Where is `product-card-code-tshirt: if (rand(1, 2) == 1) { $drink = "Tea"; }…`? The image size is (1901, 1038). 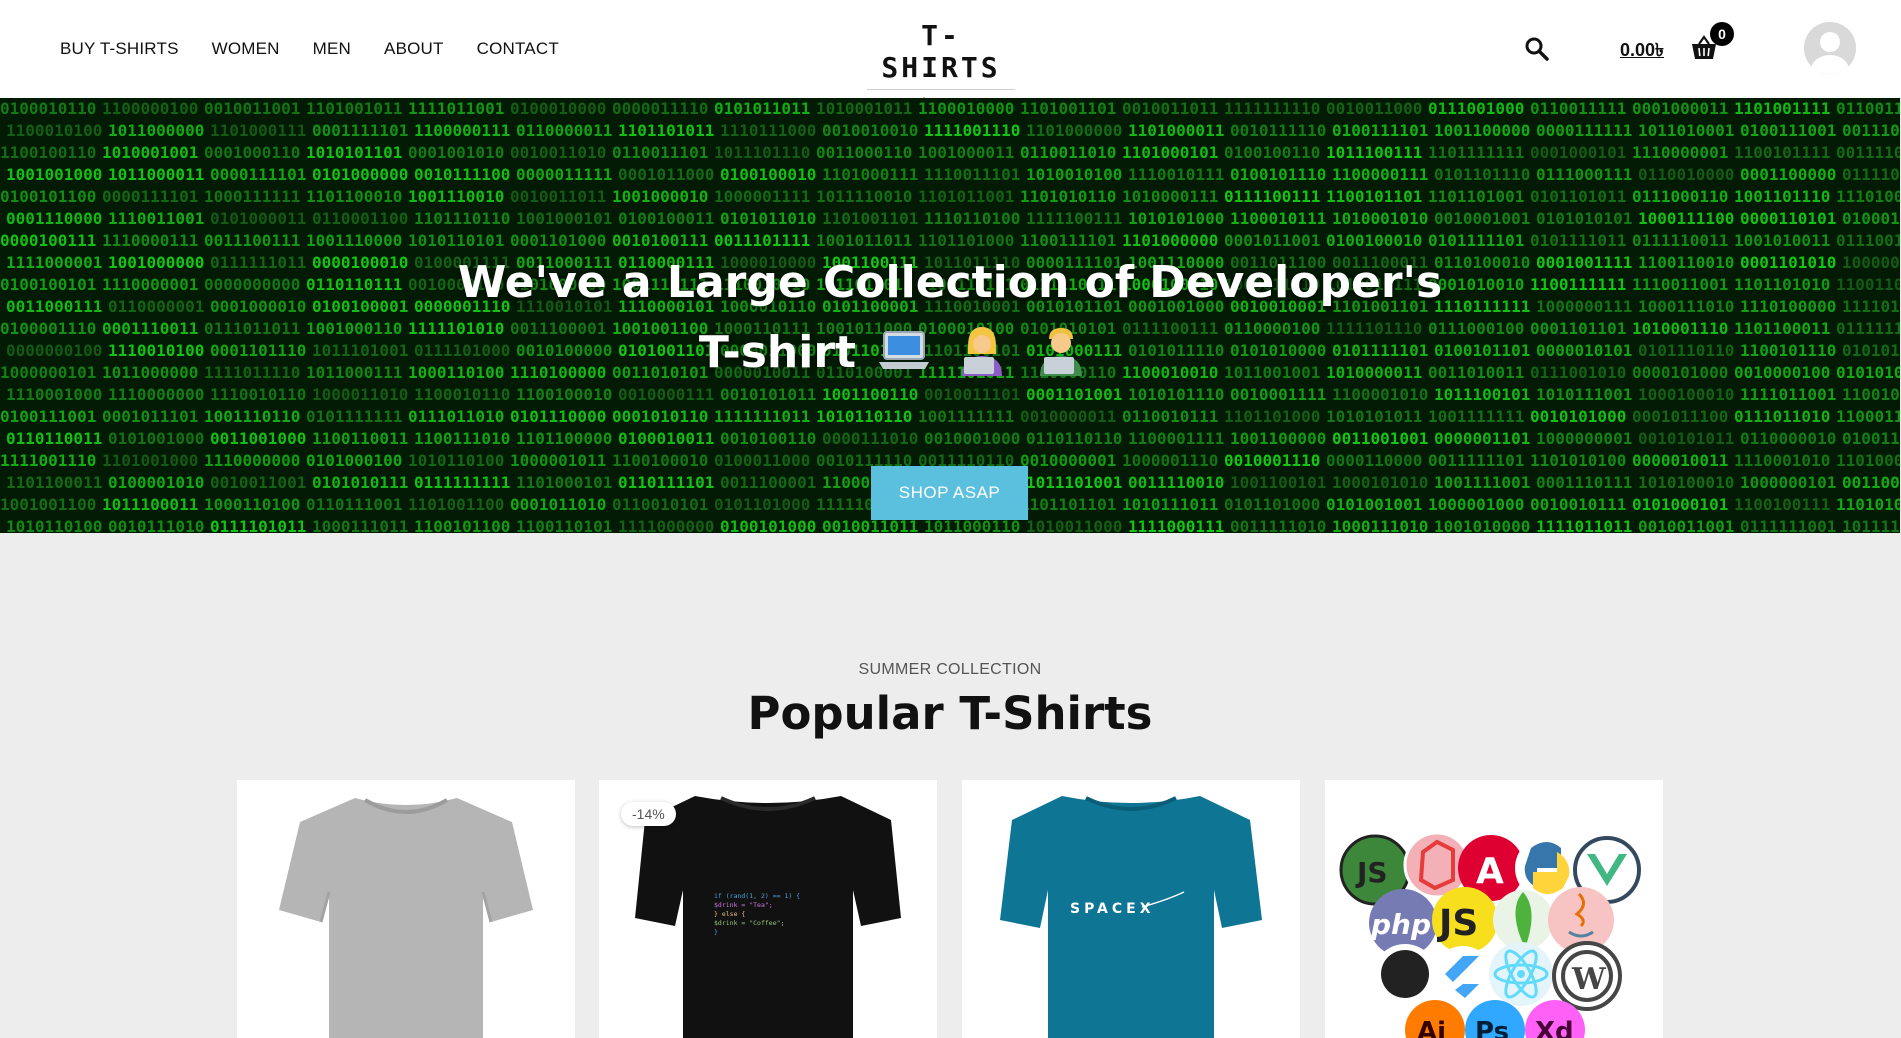 product-card-code-tshirt: if (rand(1, 2) == 1) { $drink = "Tea"; }… is located at coordinates (768, 909).